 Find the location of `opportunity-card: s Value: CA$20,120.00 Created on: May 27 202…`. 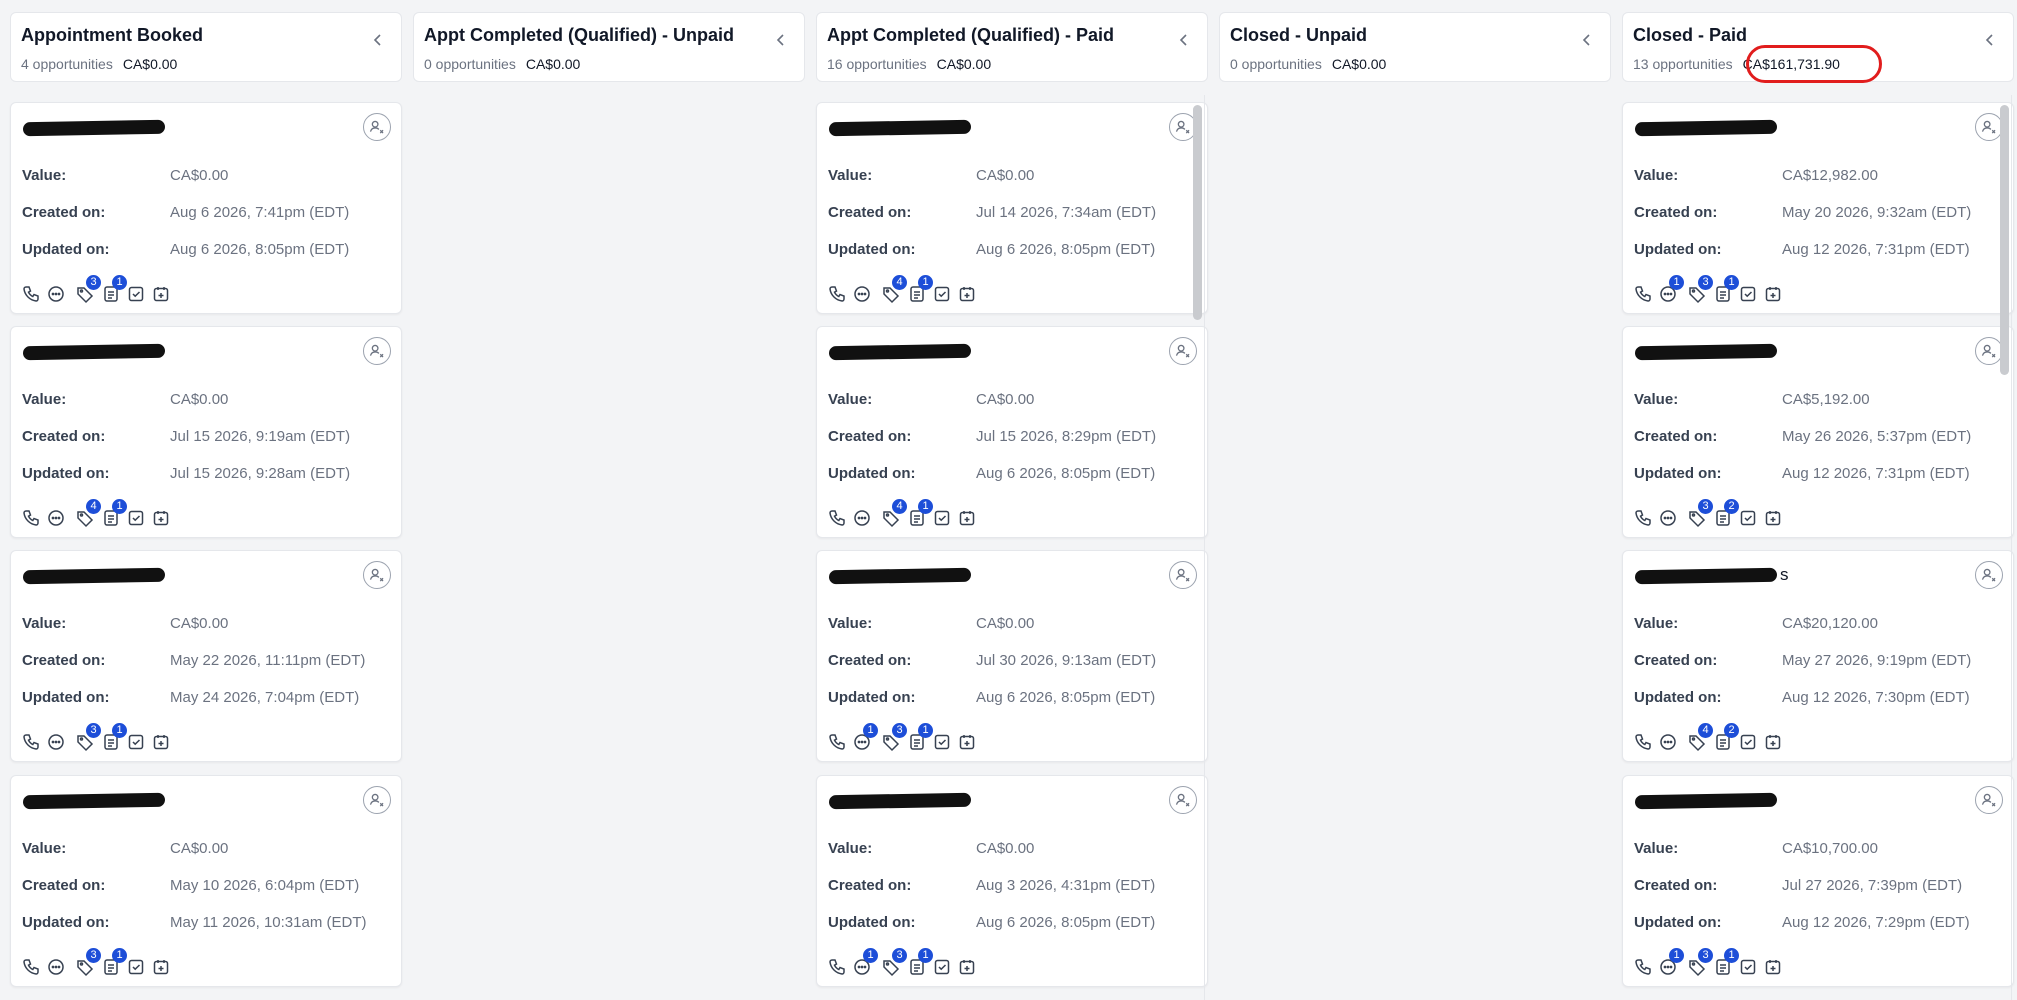

opportunity-card: s Value: CA$20,120.00 Created on: May 27 202… is located at coordinates (1818, 656).